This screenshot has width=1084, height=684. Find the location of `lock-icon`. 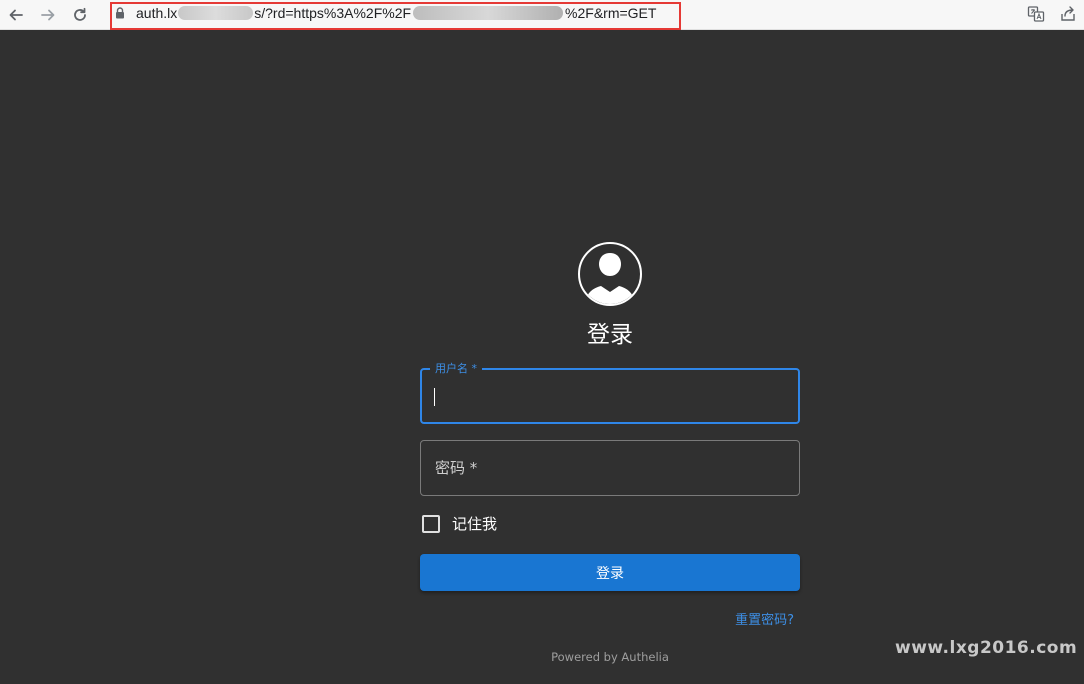

lock-icon is located at coordinates (120, 13).